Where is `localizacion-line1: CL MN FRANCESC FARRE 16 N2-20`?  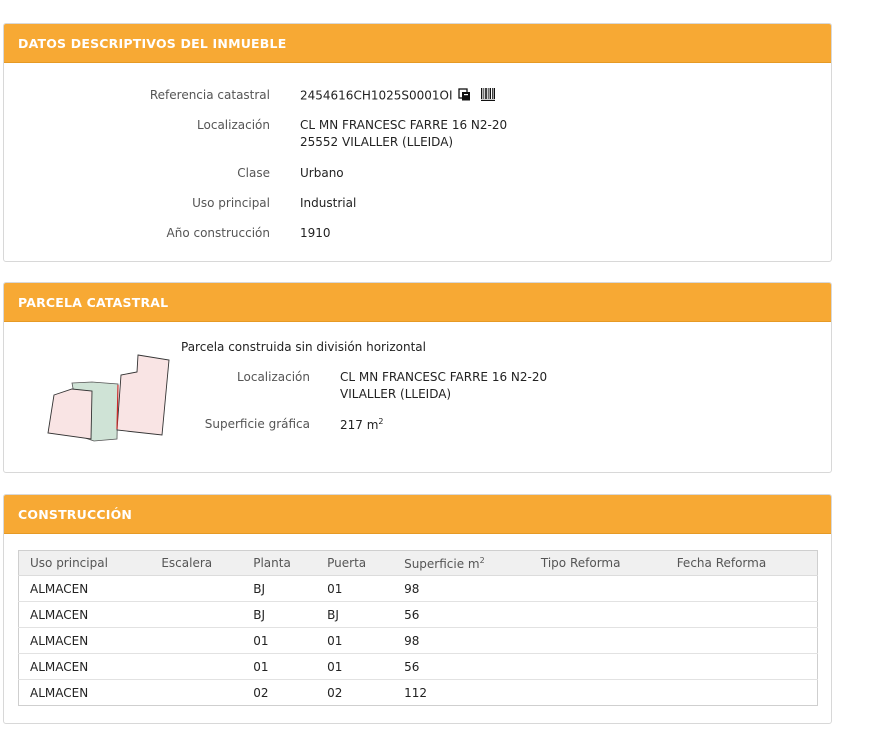
localizacion-line1: CL MN FRANCESC FARRE 16 N2-20 is located at coordinates (404, 125).